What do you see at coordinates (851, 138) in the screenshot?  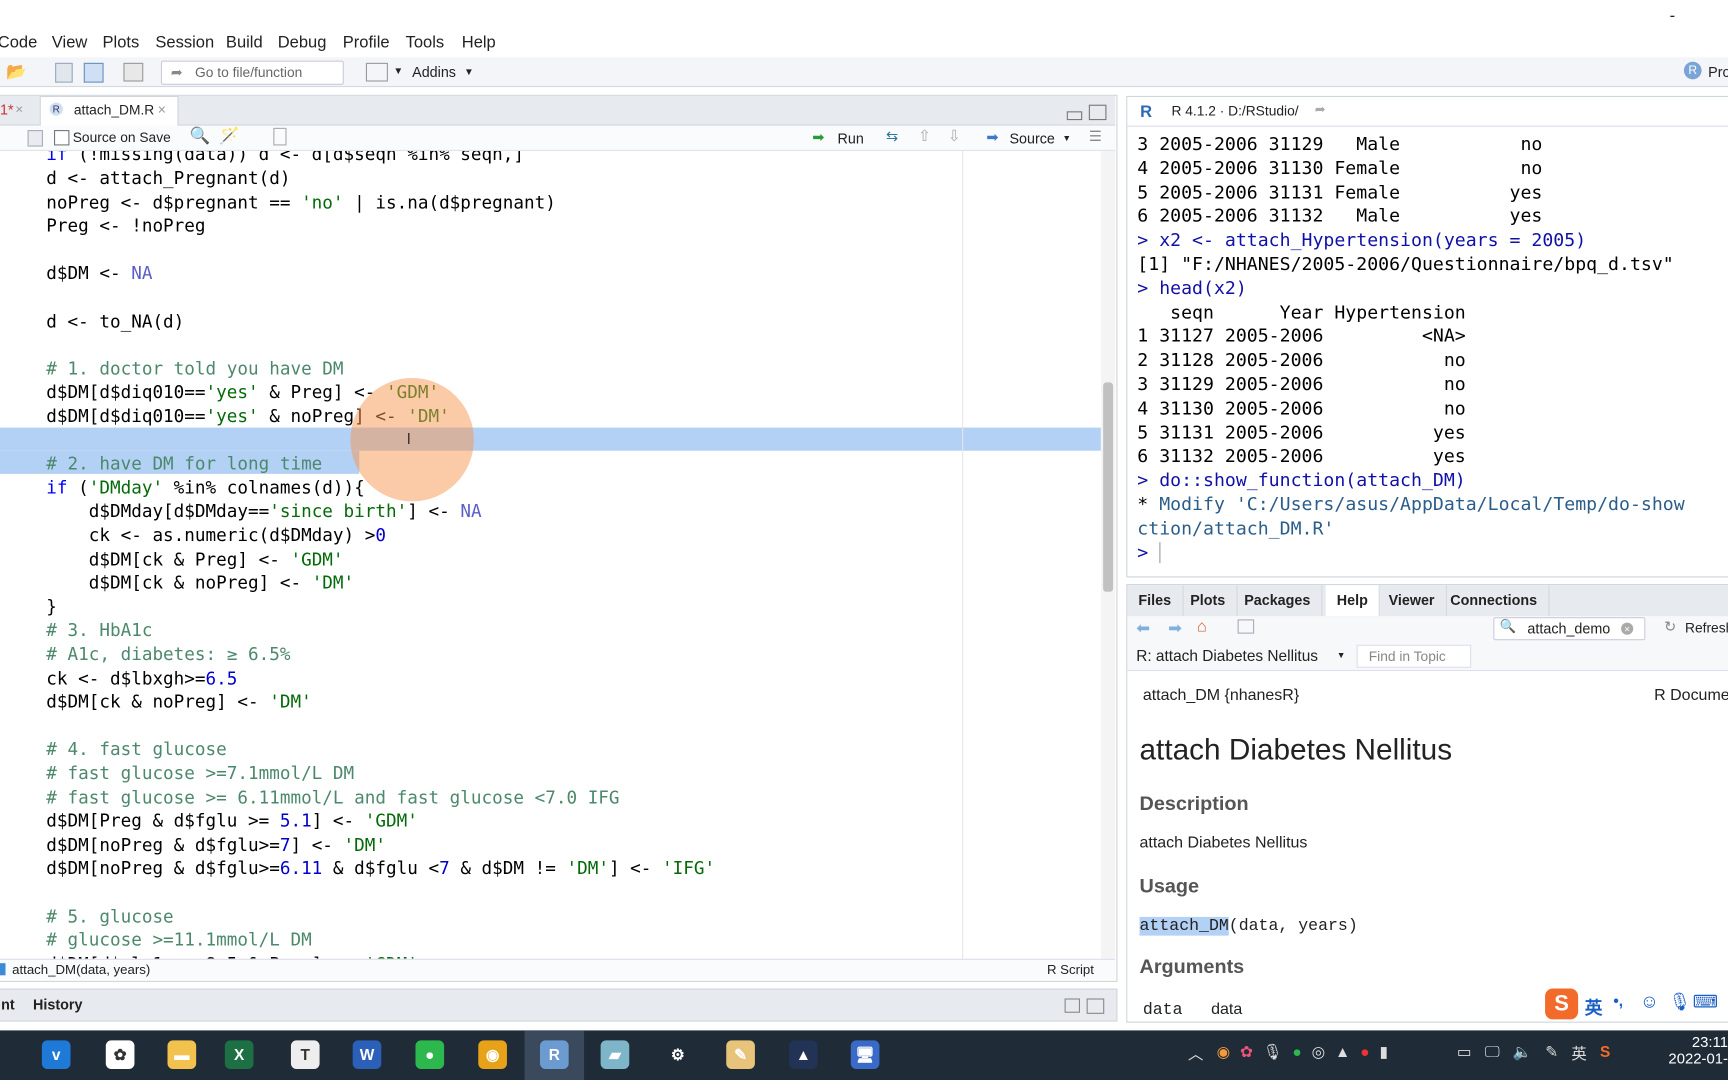 I see `run-button: Run` at bounding box center [851, 138].